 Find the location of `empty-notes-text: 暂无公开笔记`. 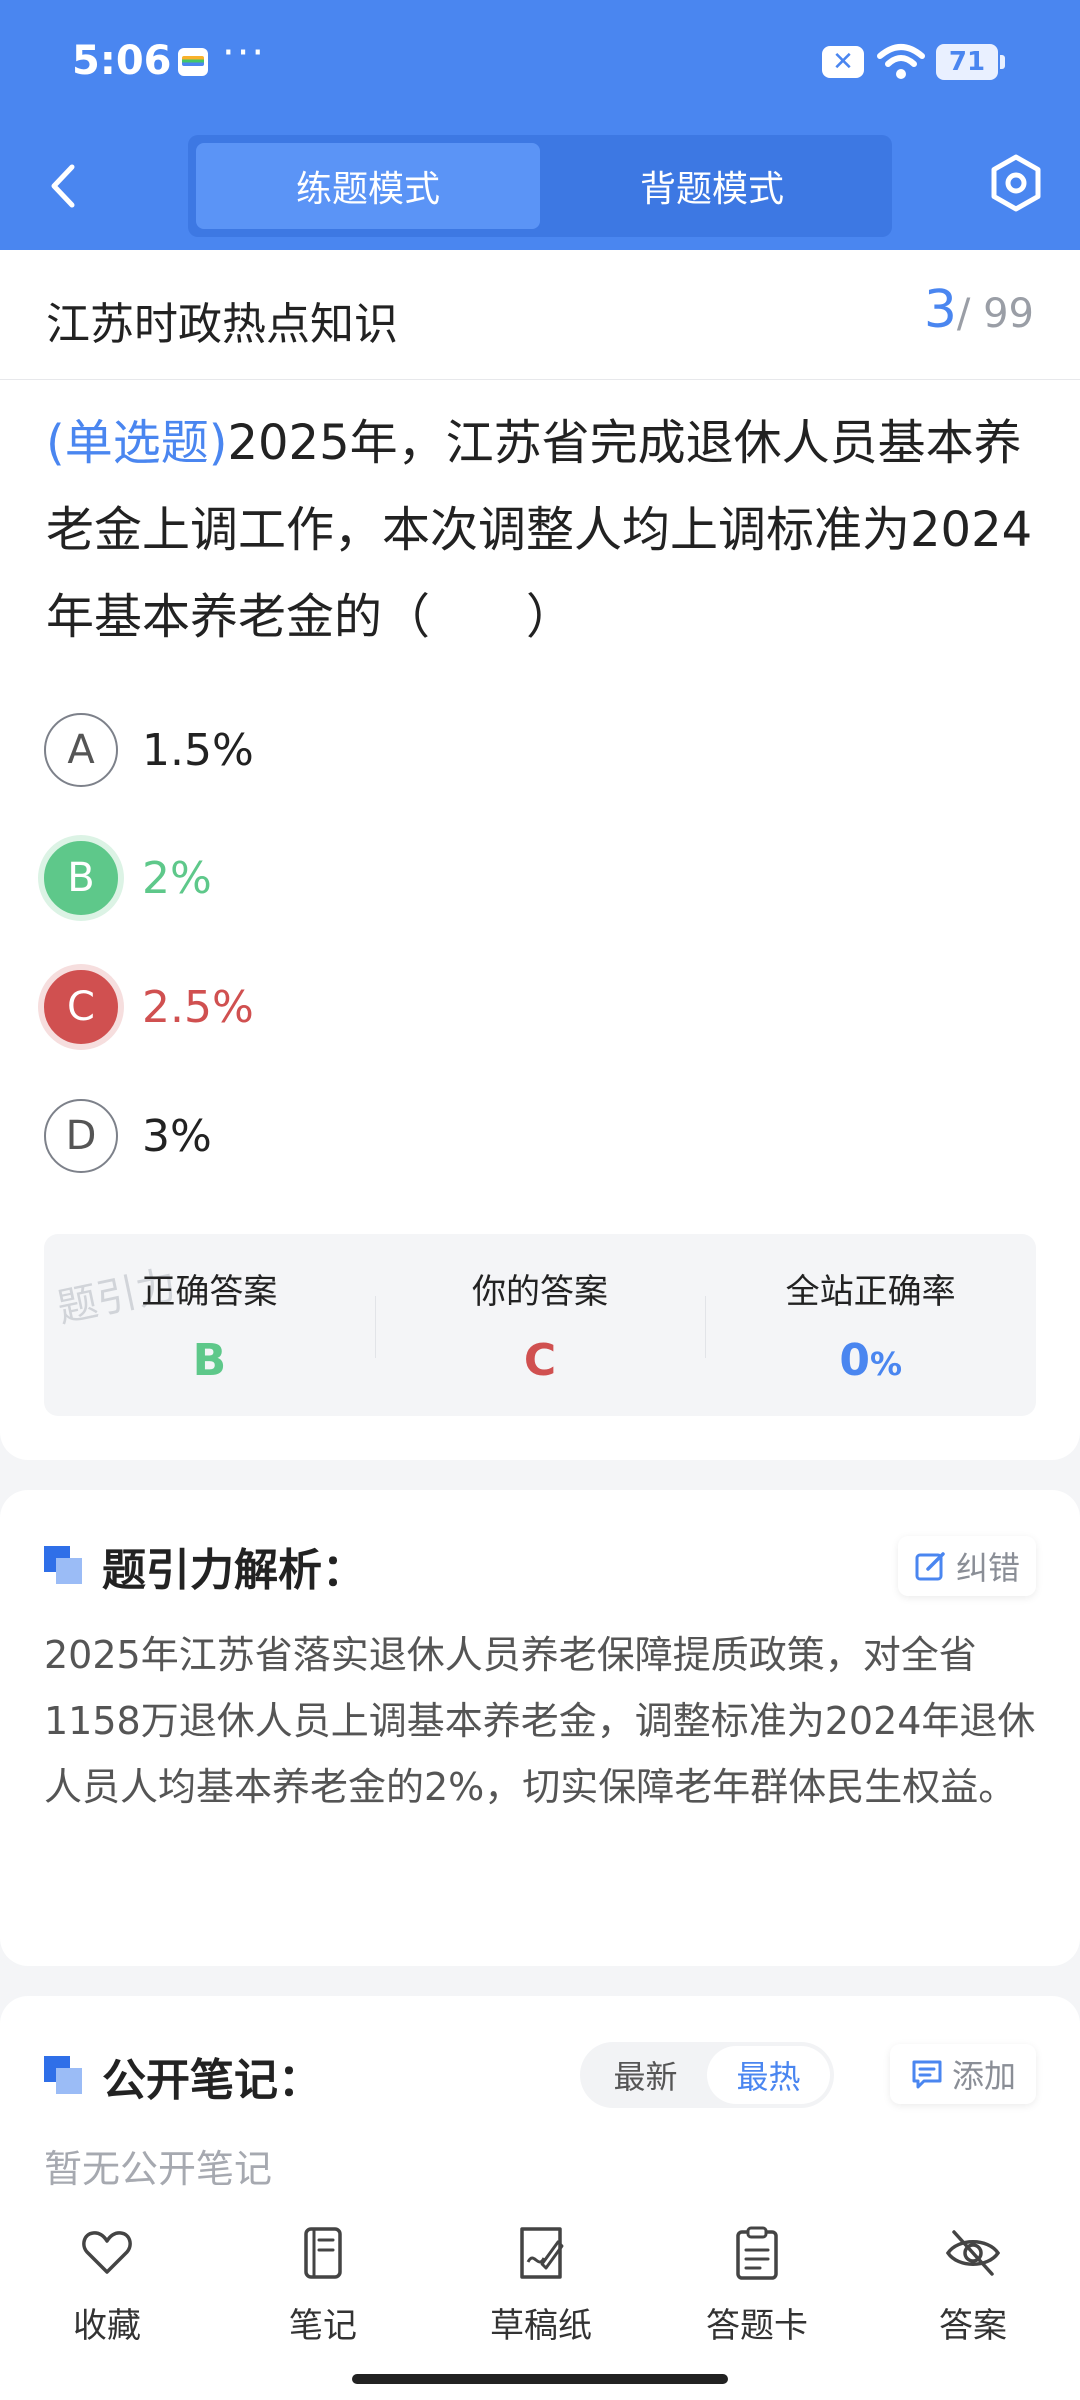

empty-notes-text: 暂无公开笔记 is located at coordinates (158, 2169).